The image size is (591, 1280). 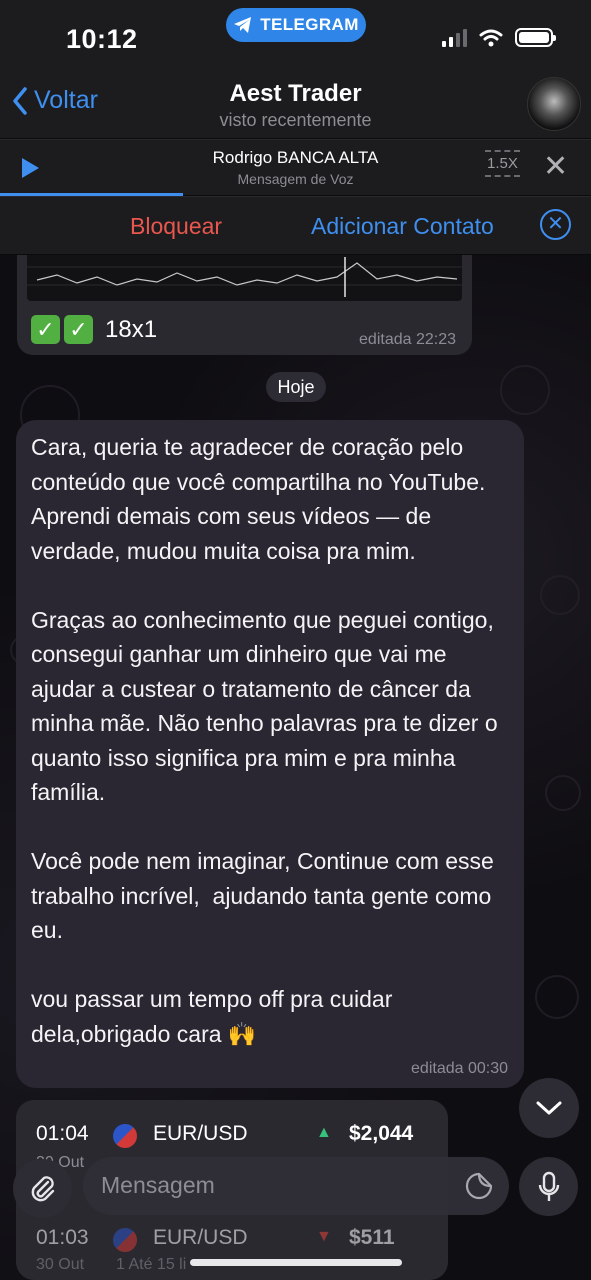 I want to click on close-circle-icon: ✕, so click(x=555, y=224).